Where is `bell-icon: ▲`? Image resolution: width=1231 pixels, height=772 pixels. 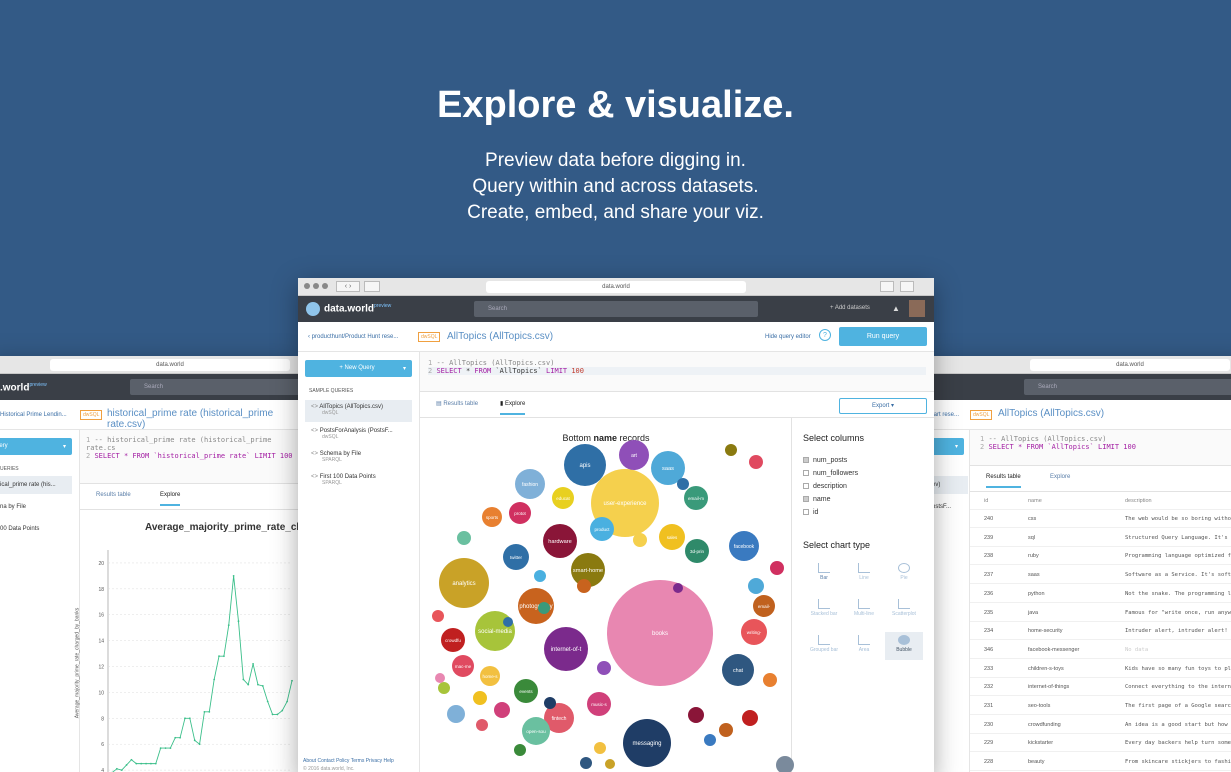 bell-icon: ▲ is located at coordinates (896, 308).